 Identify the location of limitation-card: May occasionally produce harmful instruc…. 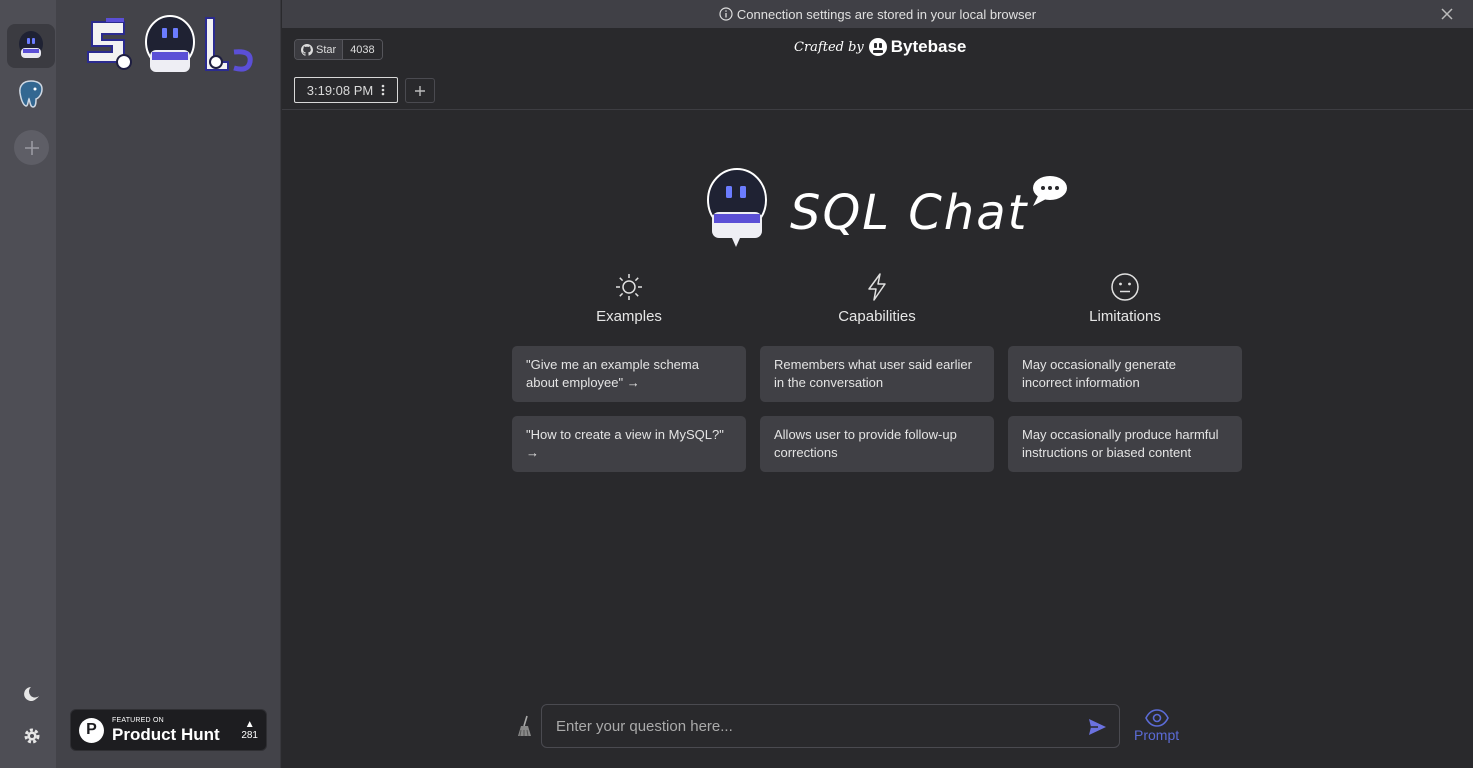
(1125, 444).